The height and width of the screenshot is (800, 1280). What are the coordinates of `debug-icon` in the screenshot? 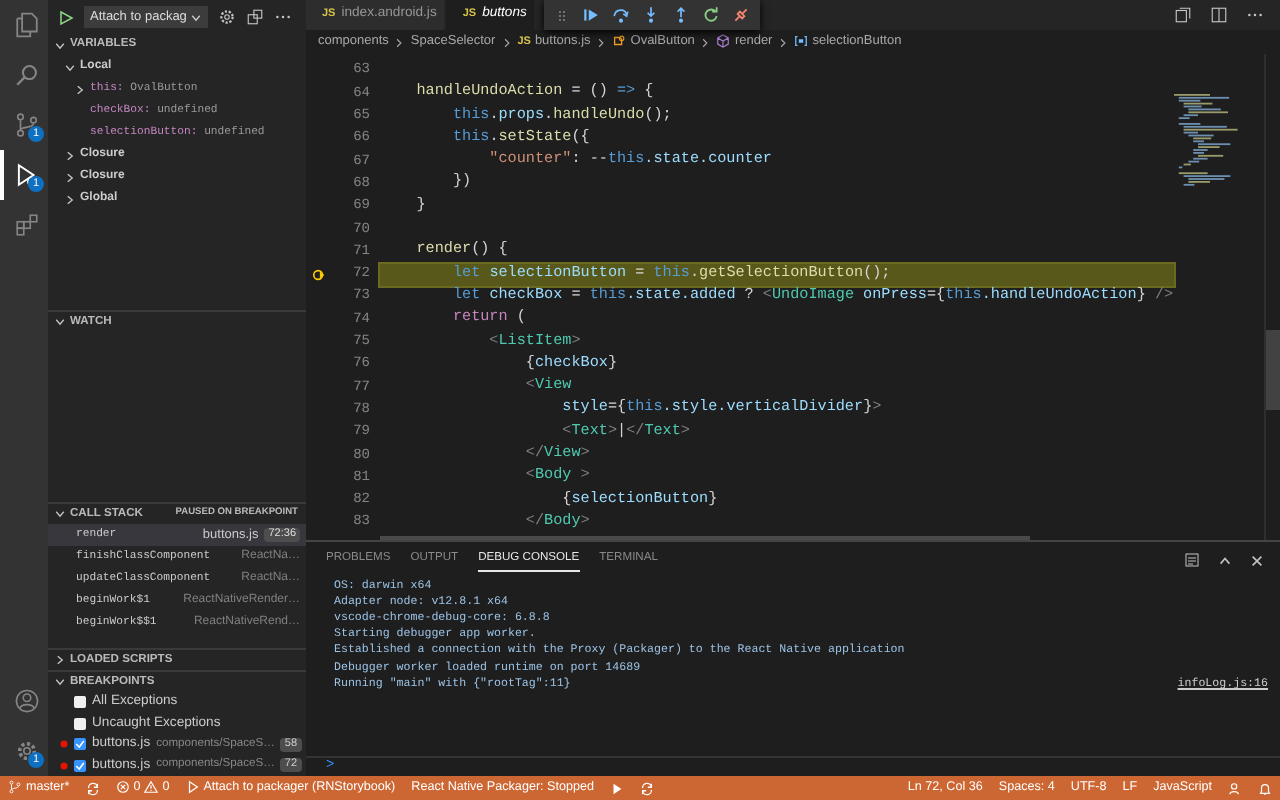 It's located at (26, 175).